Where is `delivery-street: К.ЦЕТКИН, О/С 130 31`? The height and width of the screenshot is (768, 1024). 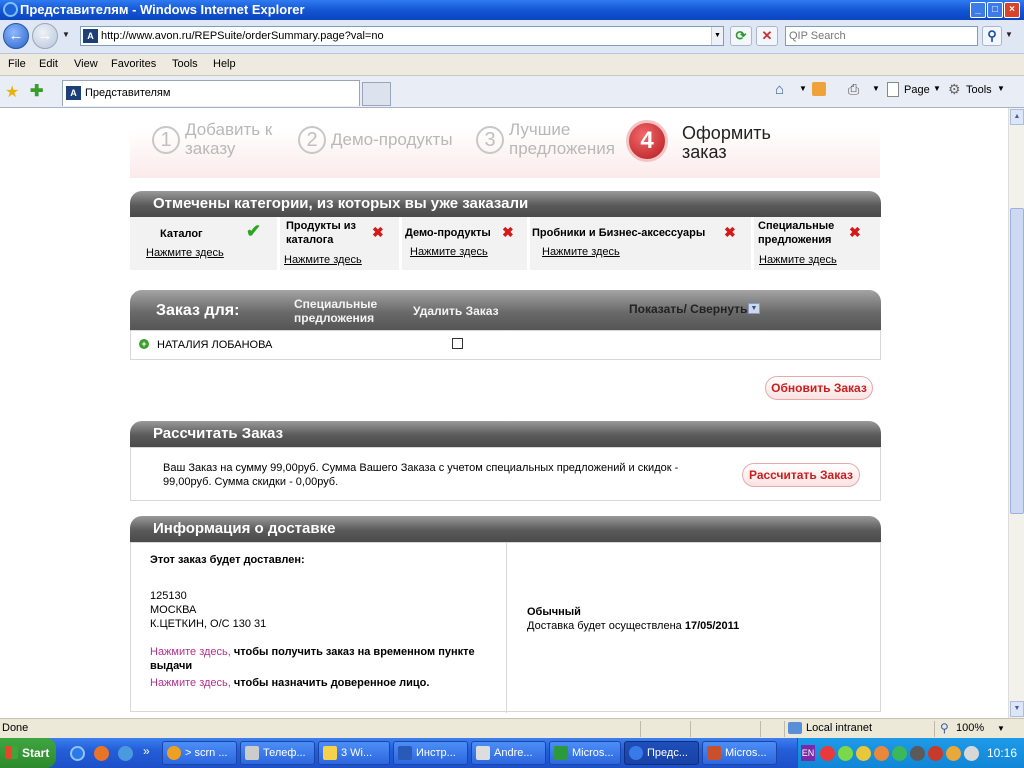 delivery-street: К.ЦЕТКИН, О/С 130 31 is located at coordinates (208, 624).